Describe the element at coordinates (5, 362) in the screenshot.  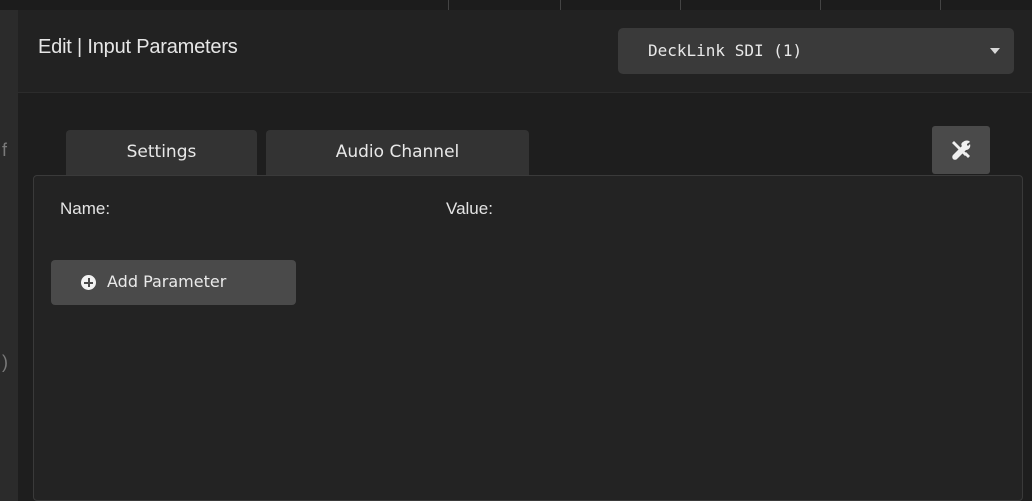
I see `background-edge-glyph: )` at that location.